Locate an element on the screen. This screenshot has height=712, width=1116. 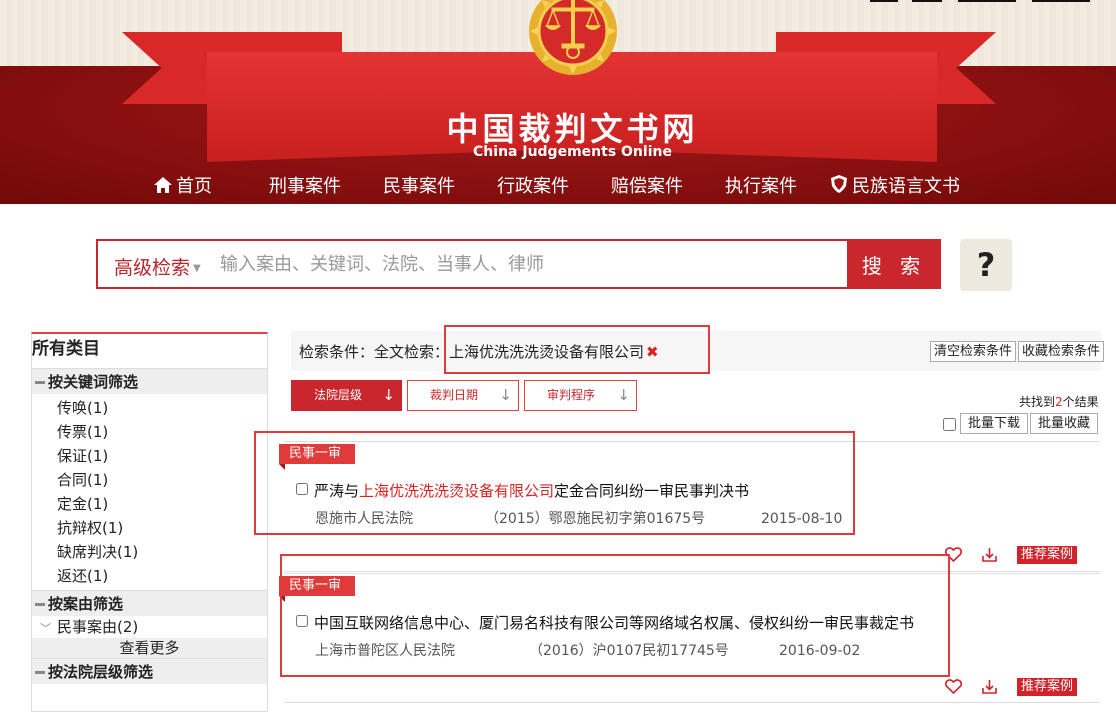
shield-icon is located at coordinates (839, 184).